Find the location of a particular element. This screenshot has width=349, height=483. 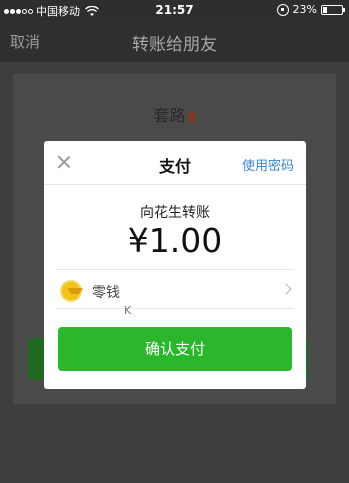

payment-method-label: 零钱 is located at coordinates (106, 293).